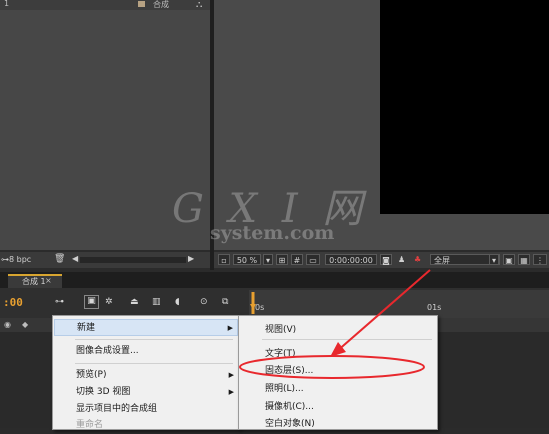 This screenshot has height=434, width=549. Describe the element at coordinates (268, 259) in the screenshot. I see `zoom-chevron-icon: ▾` at that location.